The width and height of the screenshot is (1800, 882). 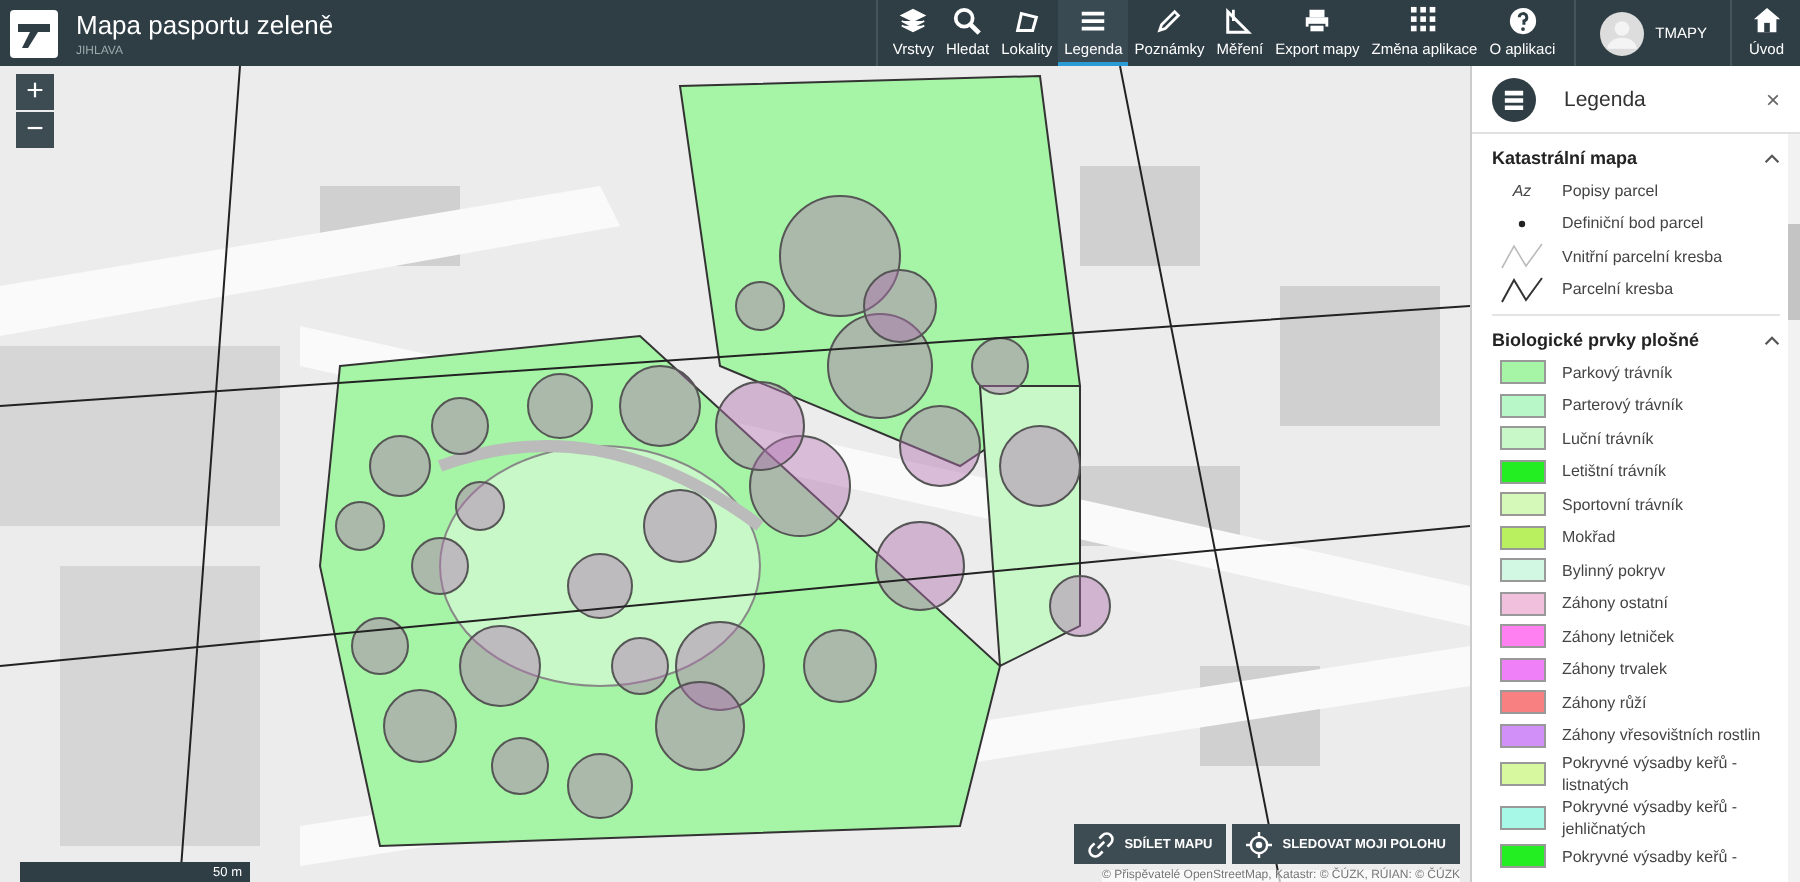 What do you see at coordinates (1642, 256) in the screenshot?
I see `legend-label: Vnitřní parcelní kresba` at bounding box center [1642, 256].